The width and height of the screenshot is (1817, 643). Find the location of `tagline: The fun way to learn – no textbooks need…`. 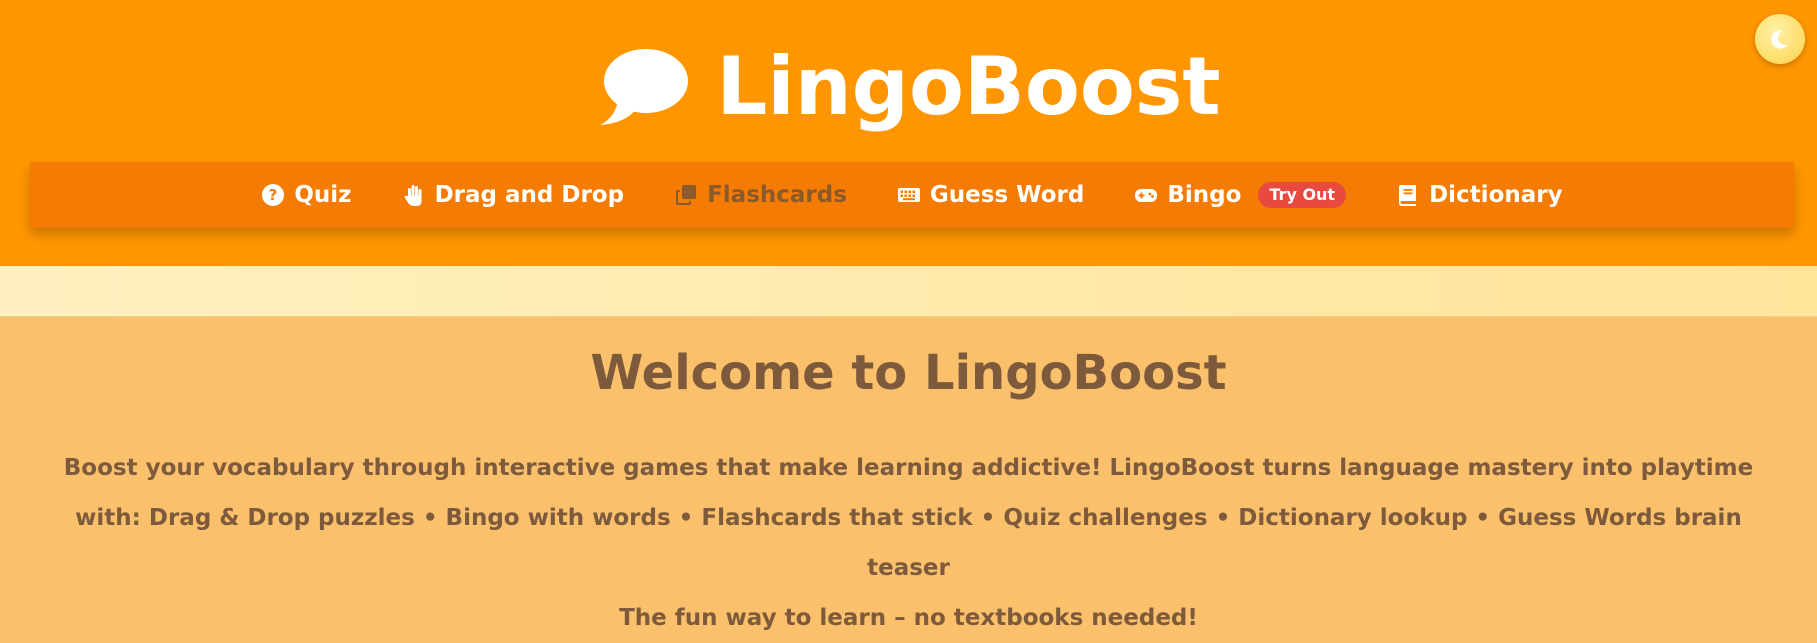

tagline: The fun way to learn – no textbooks need… is located at coordinates (908, 617).